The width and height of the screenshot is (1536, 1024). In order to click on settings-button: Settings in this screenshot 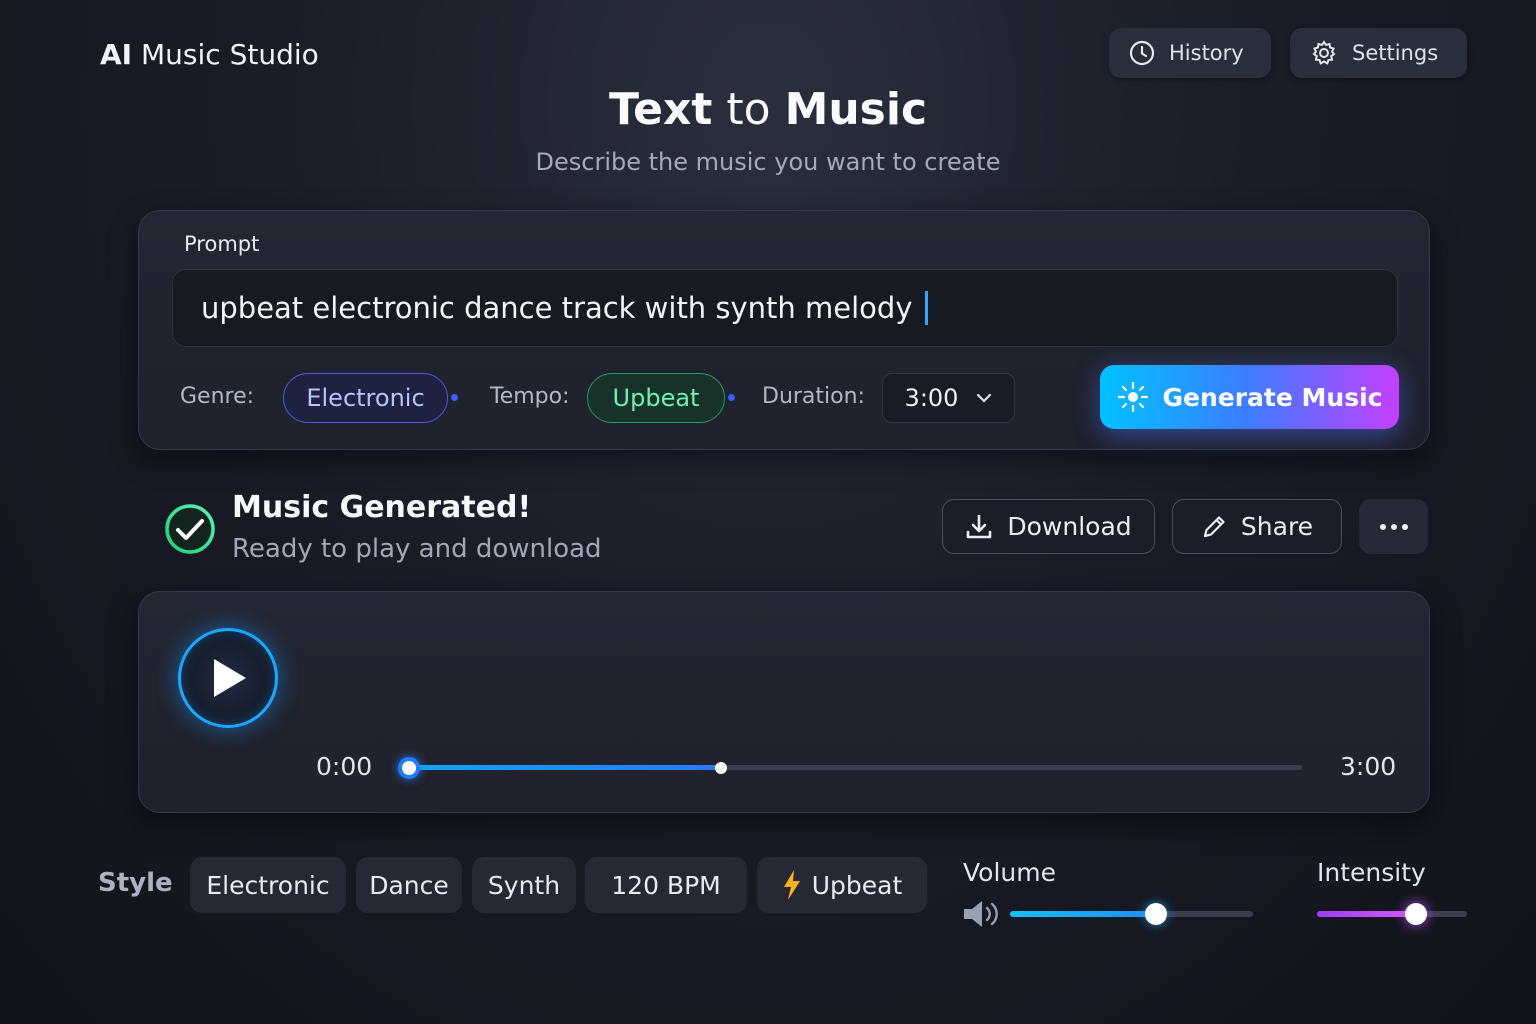, I will do `click(1378, 53)`.